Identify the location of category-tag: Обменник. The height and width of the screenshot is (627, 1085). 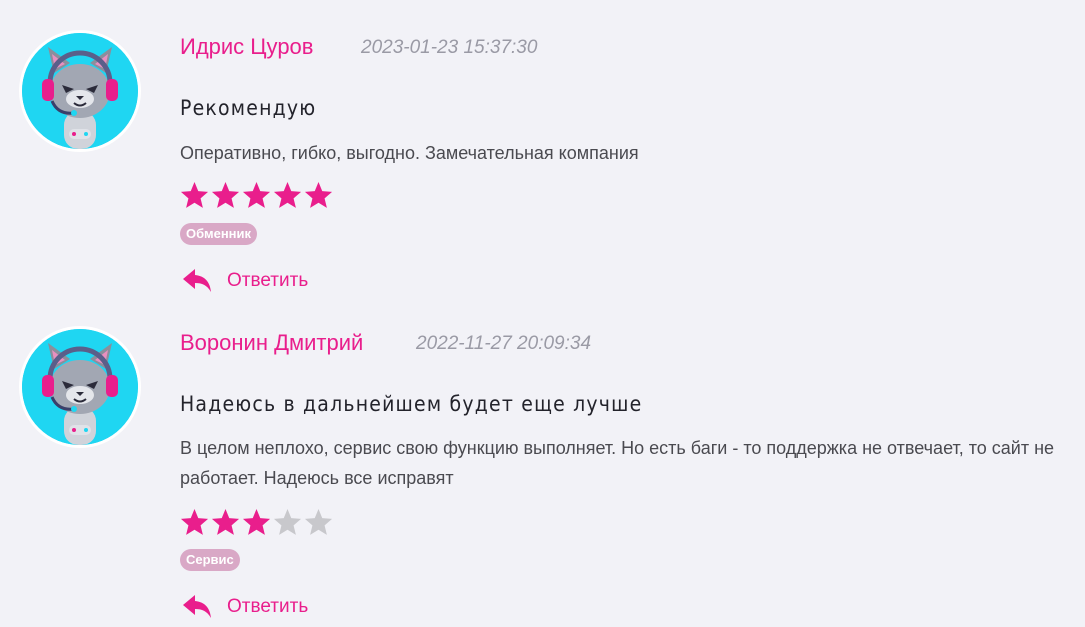
(219, 234).